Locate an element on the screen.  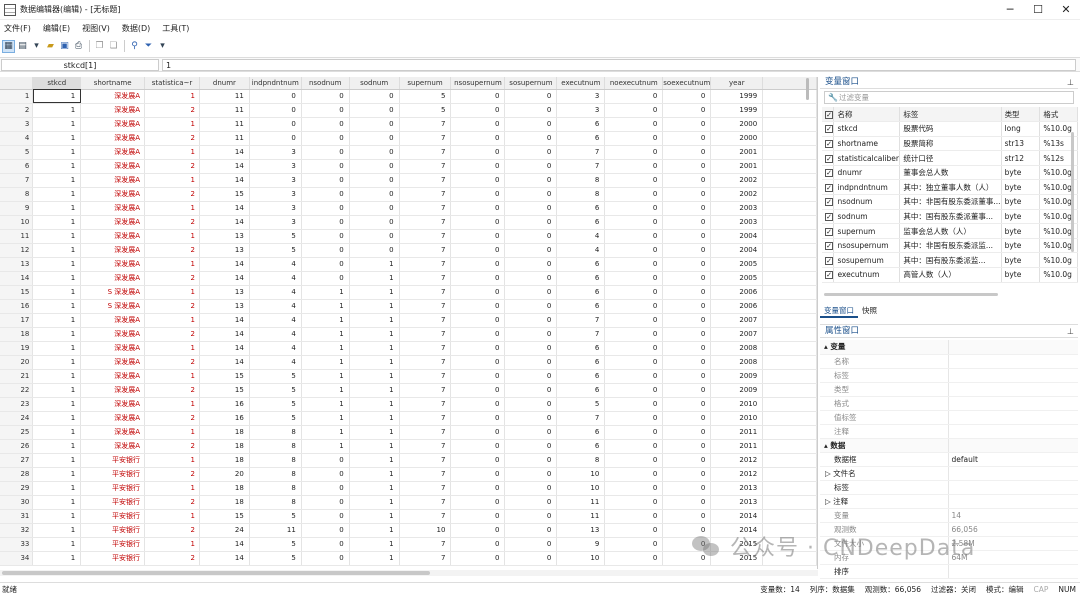
row-number: 18 is located at coordinates (17, 334).